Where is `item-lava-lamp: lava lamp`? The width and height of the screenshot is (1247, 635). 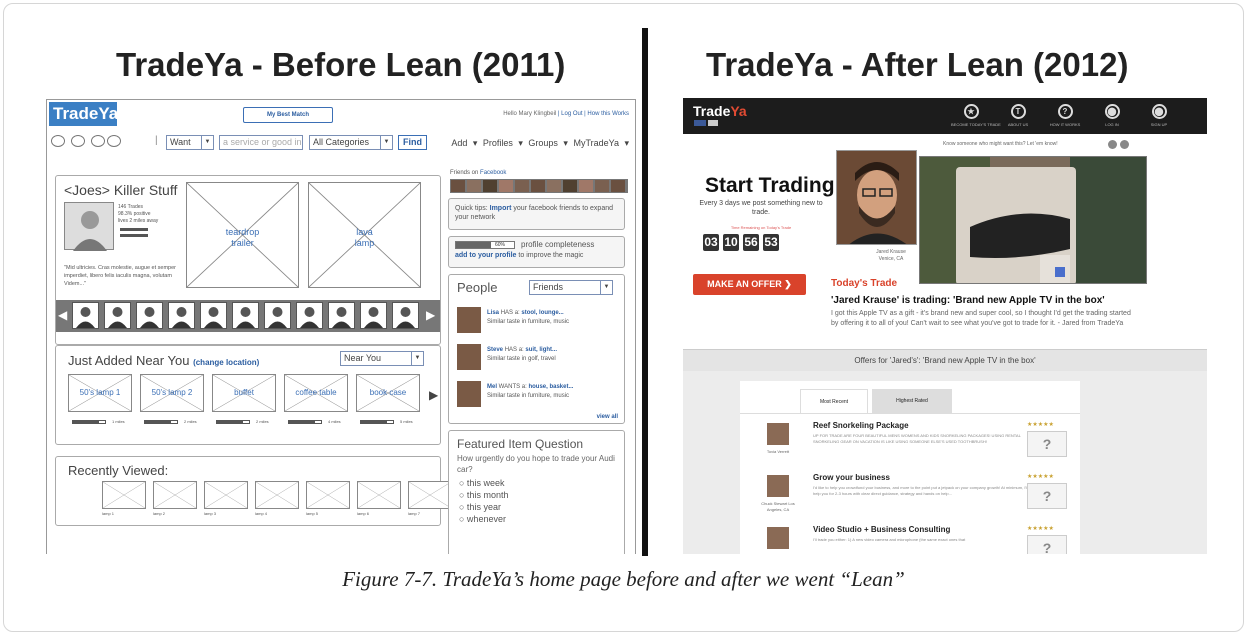 item-lava-lamp: lava lamp is located at coordinates (364, 235).